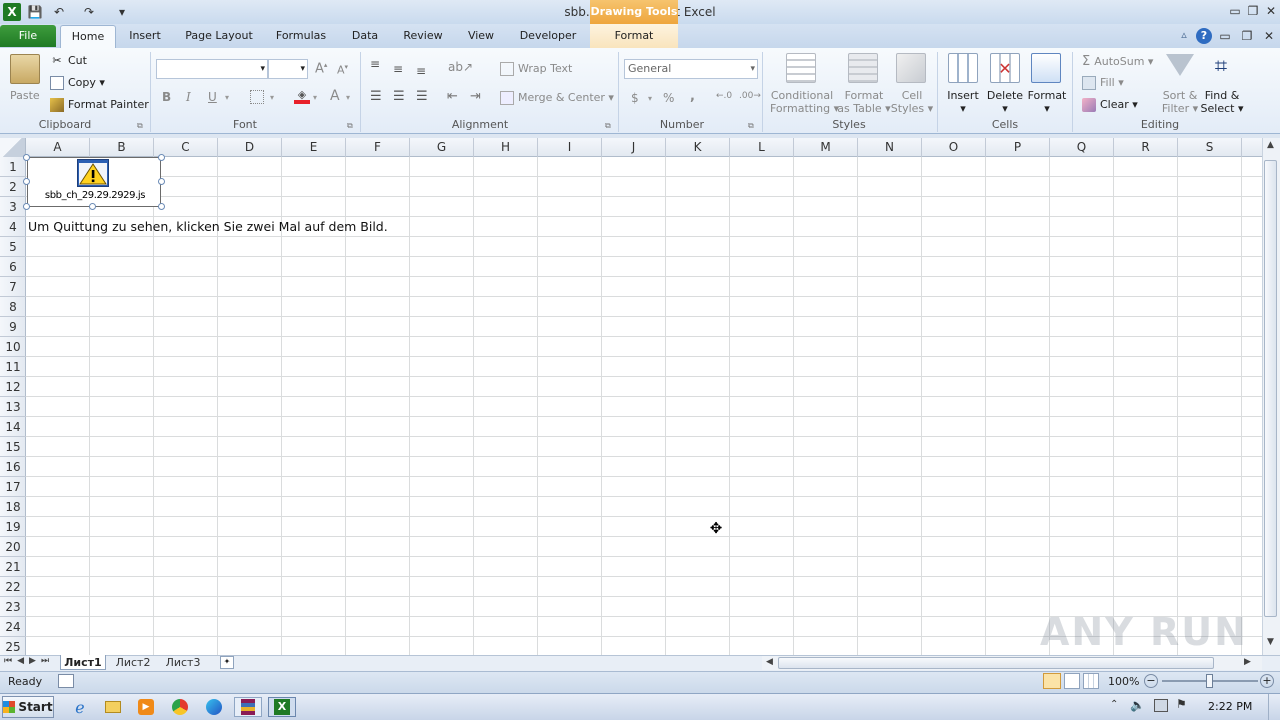 This screenshot has width=1280, height=720. What do you see at coordinates (183, 662) in the screenshot?
I see `sheet-tab-3: Лист3` at bounding box center [183, 662].